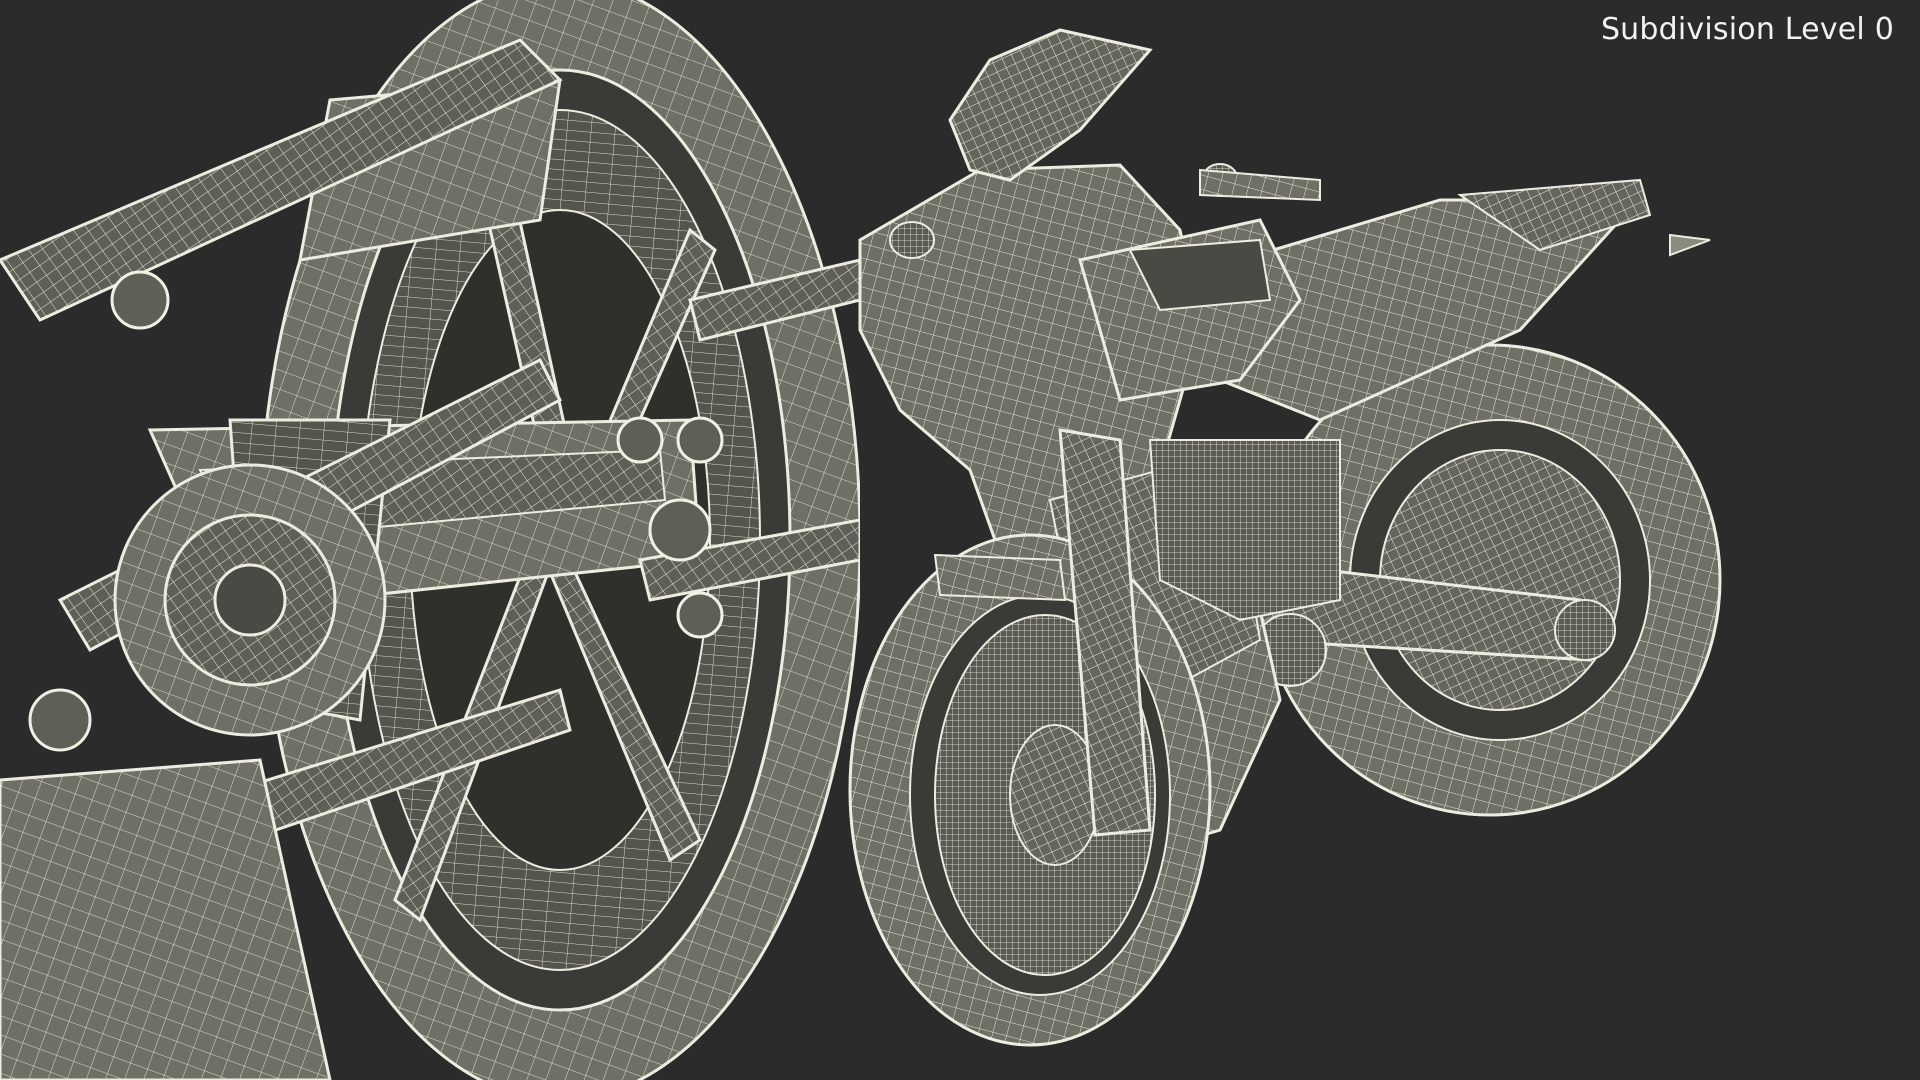 Image resolution: width=1920 pixels, height=1080 pixels. What do you see at coordinates (1747, 29) in the screenshot?
I see `subdivision-level-label: Subdivision Level 0` at bounding box center [1747, 29].